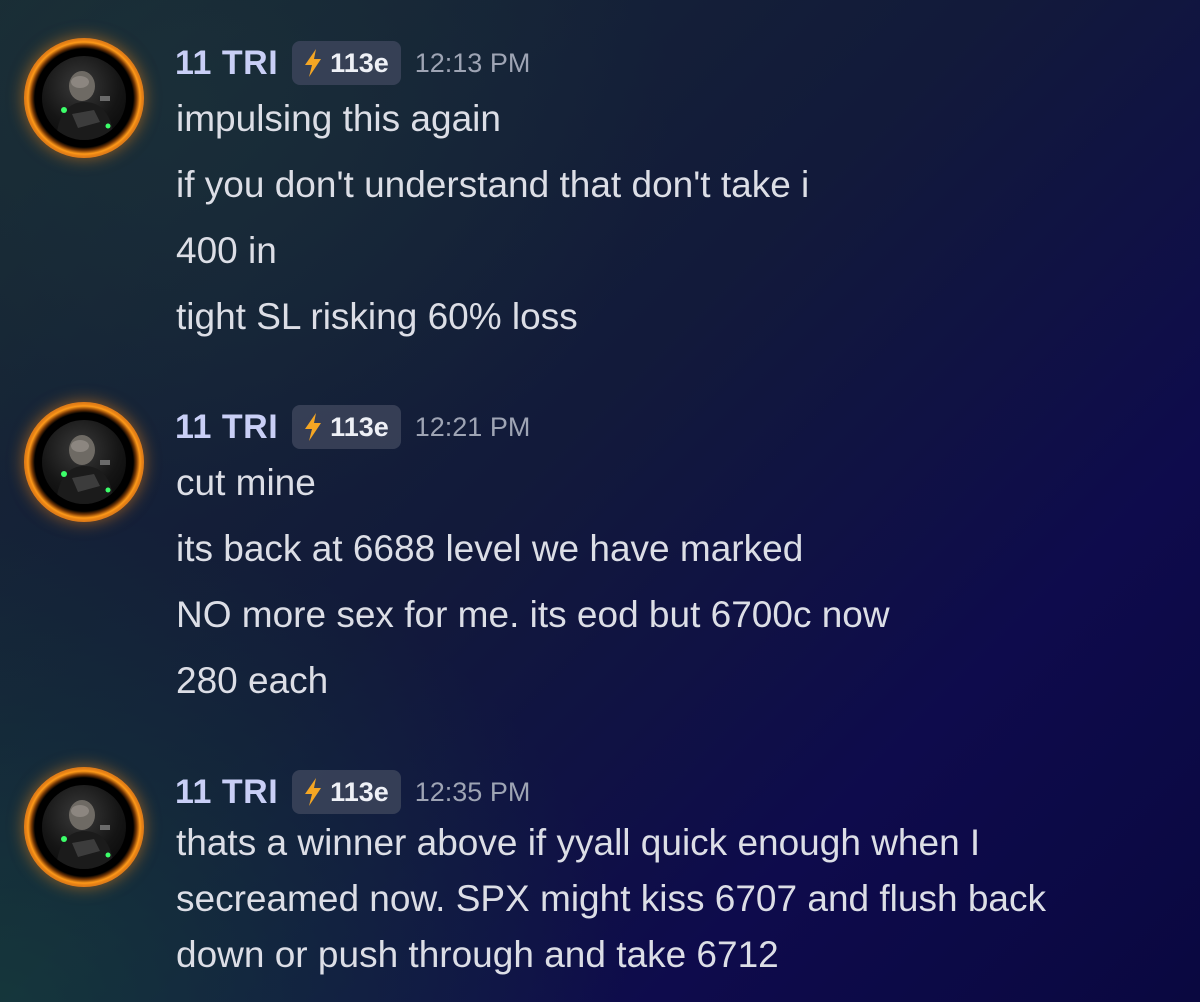 The width and height of the screenshot is (1200, 1002). I want to click on message-line: tight SL risking 60% loss, so click(377, 316).